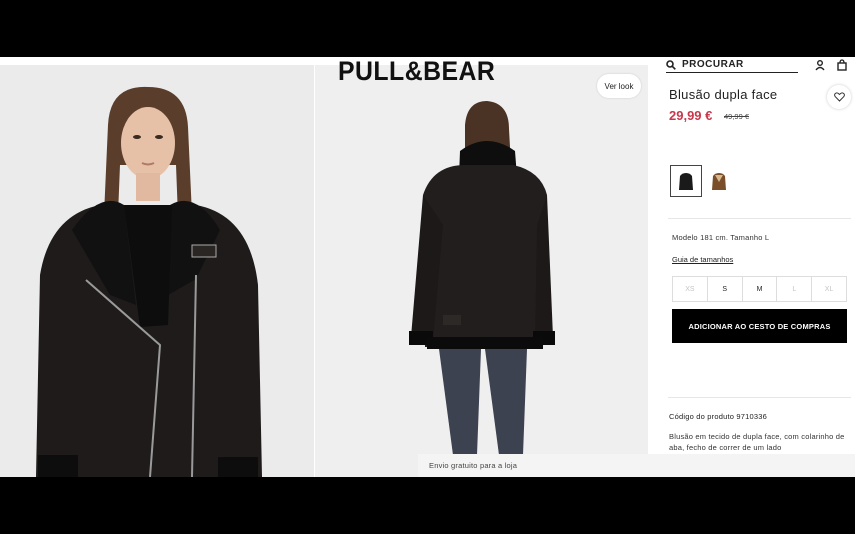 The image size is (855, 534). I want to click on search-icon, so click(671, 64).